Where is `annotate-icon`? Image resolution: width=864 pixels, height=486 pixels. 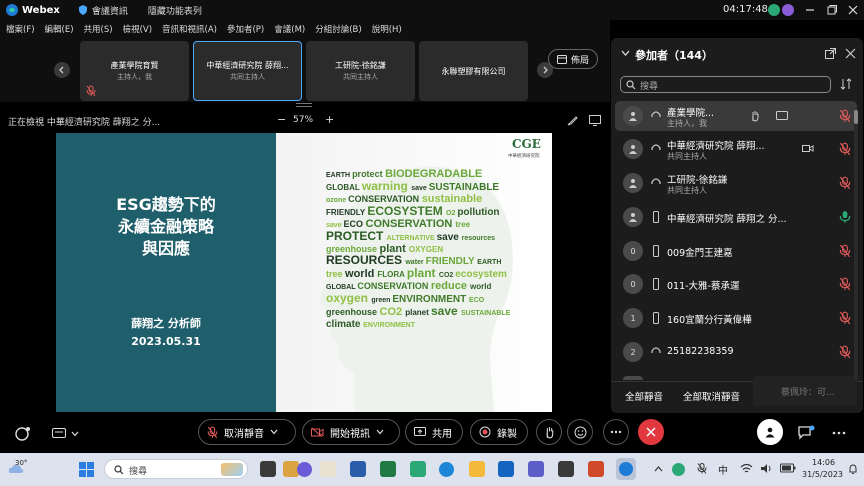
annotate-icon is located at coordinates (572, 120).